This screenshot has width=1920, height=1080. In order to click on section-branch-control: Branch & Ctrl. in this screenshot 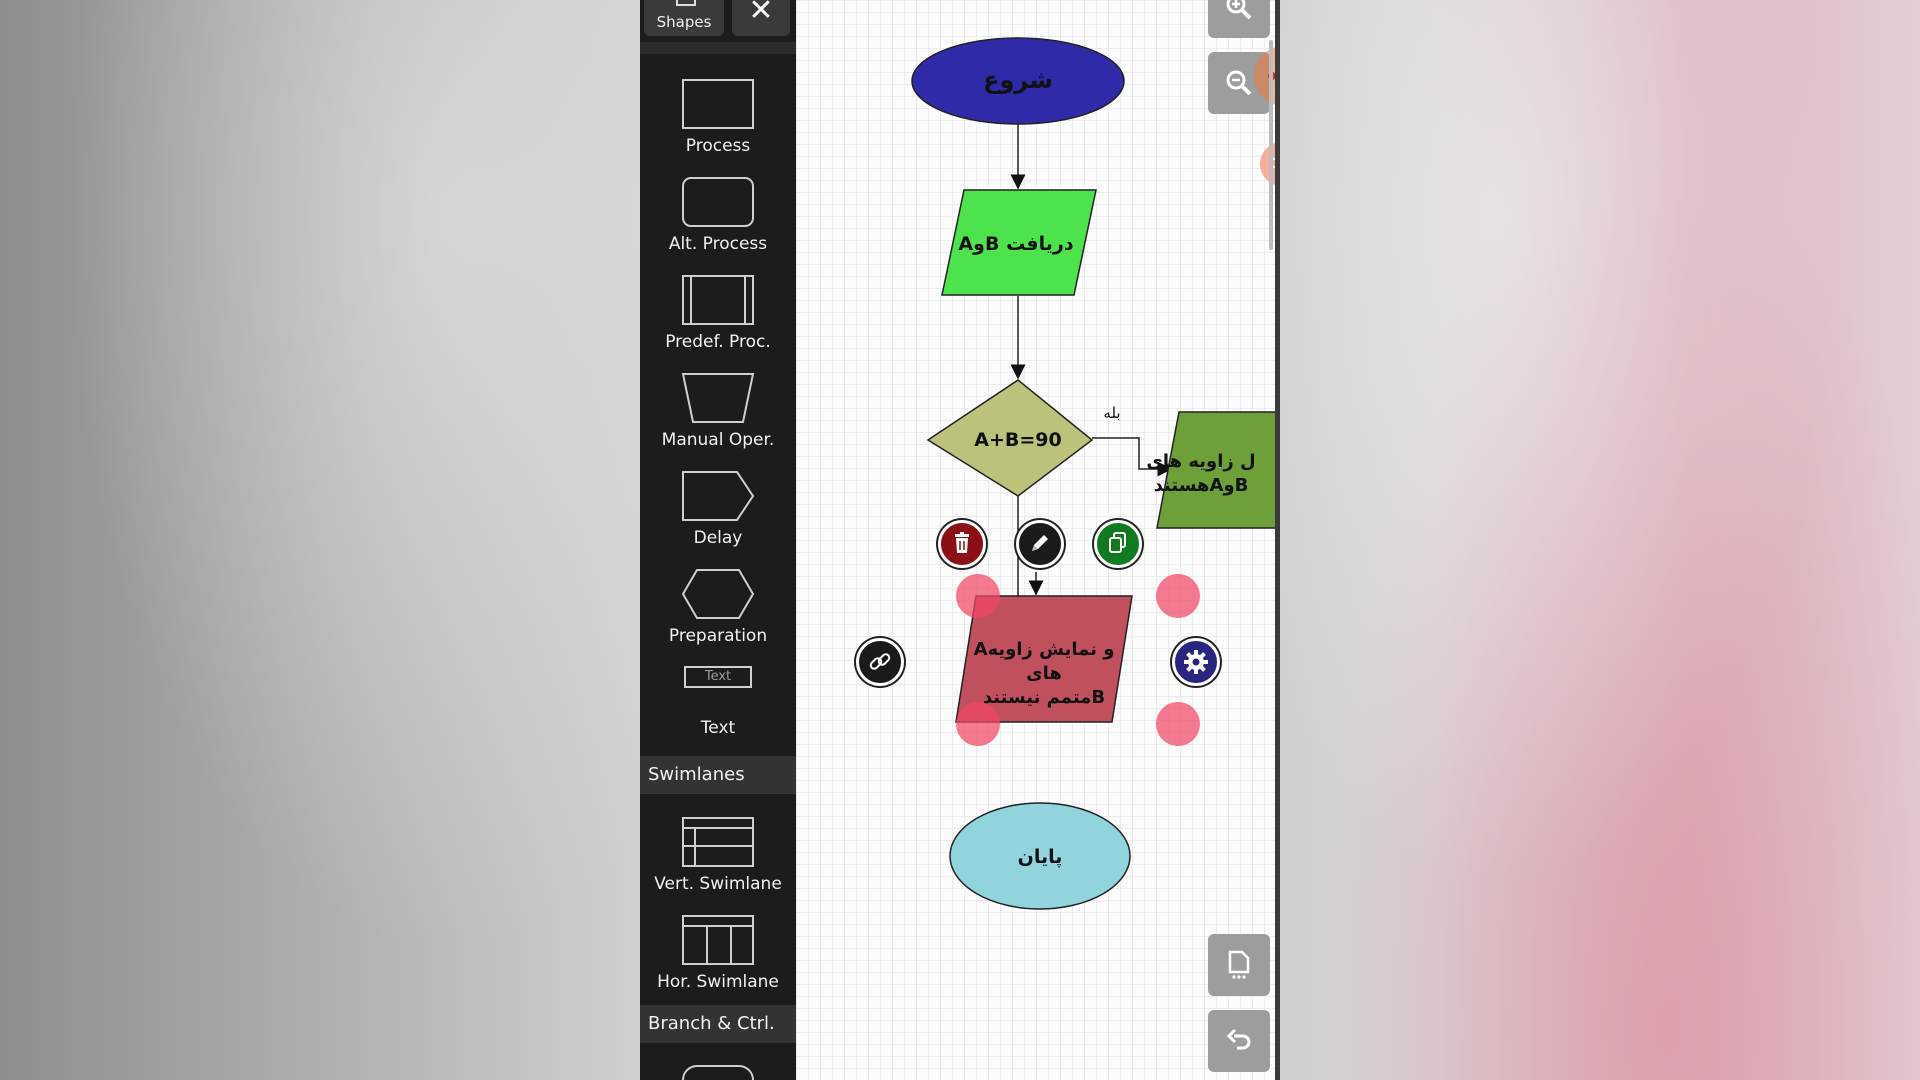, I will do `click(718, 1024)`.